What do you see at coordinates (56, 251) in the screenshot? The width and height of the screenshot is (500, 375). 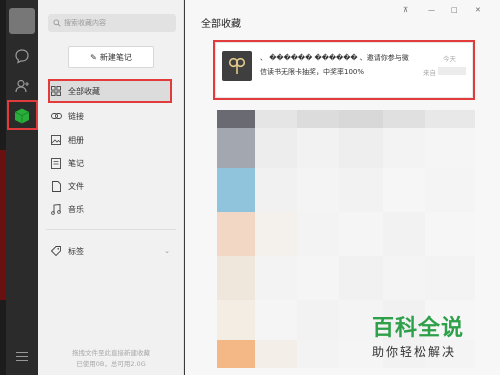 I see `tag-icon` at bounding box center [56, 251].